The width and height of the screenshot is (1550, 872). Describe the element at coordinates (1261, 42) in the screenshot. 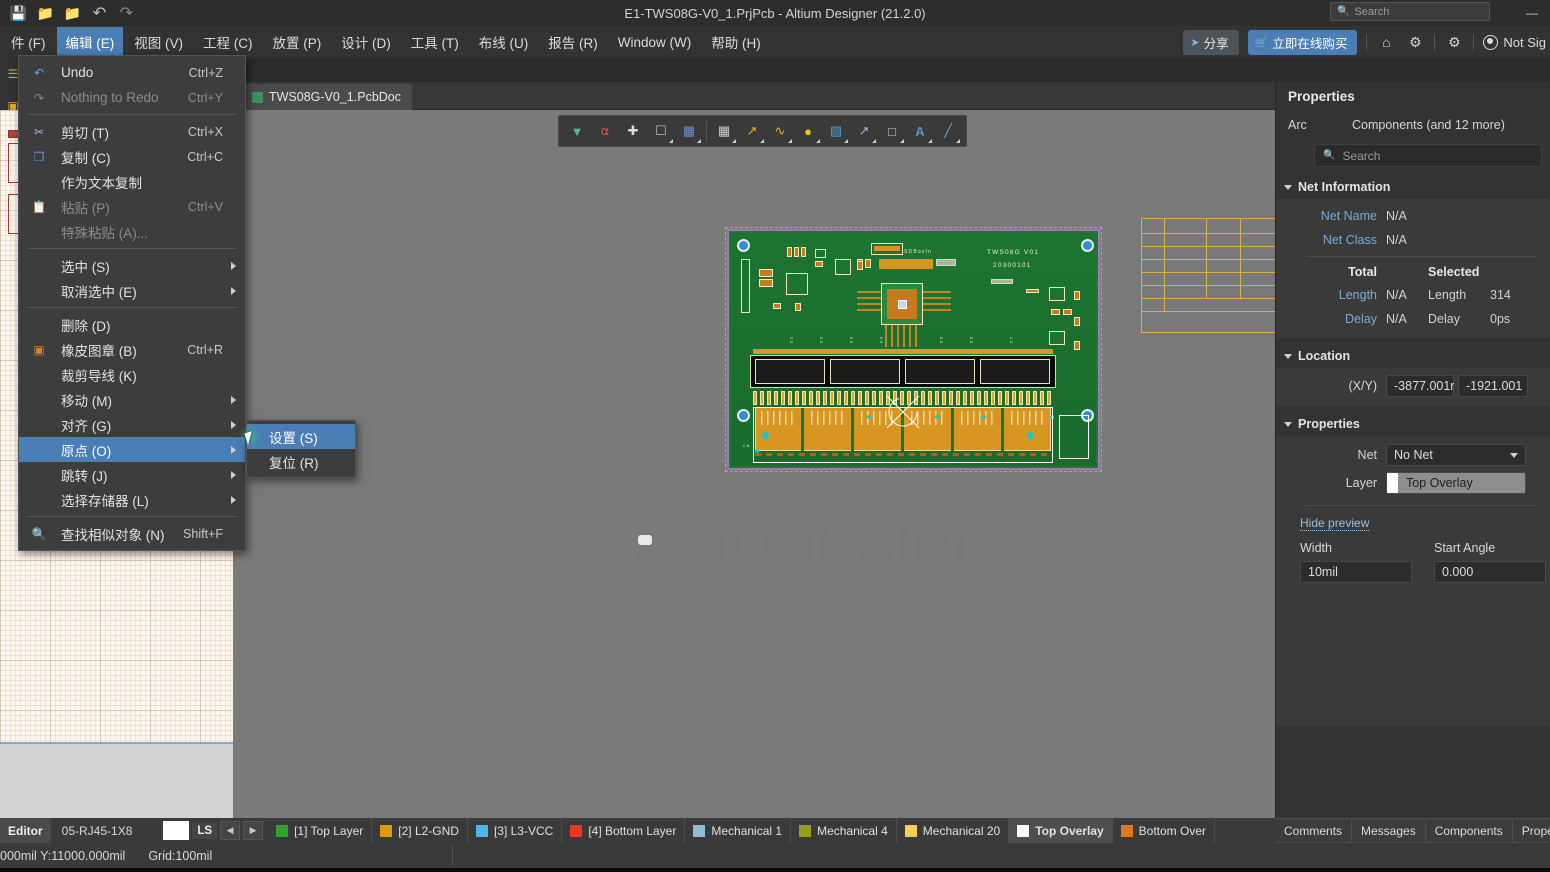

I see `cart-icon: 🛒` at that location.